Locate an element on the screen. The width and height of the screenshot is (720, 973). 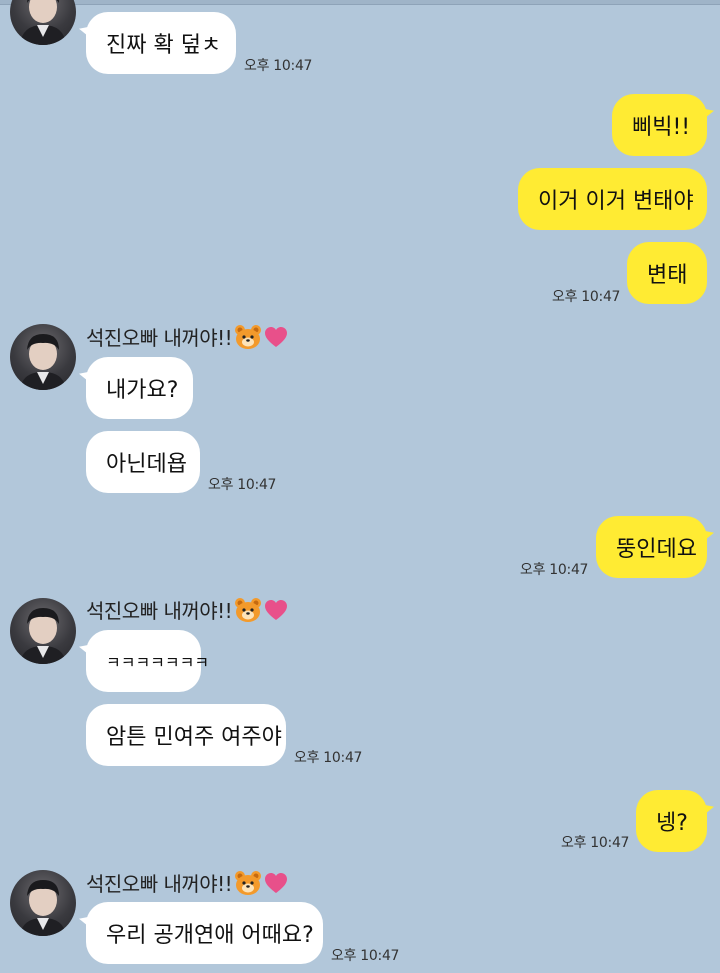
message-bubble: 우리 공개연애 어때요? is located at coordinates (204, 933).